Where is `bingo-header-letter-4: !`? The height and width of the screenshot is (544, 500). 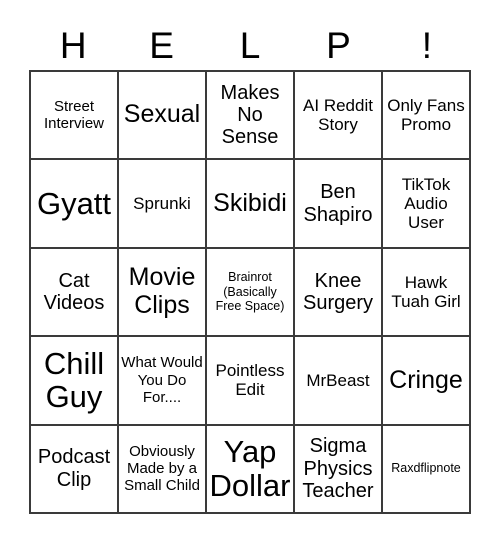
bingo-header-letter-4: ! is located at coordinates (426, 45).